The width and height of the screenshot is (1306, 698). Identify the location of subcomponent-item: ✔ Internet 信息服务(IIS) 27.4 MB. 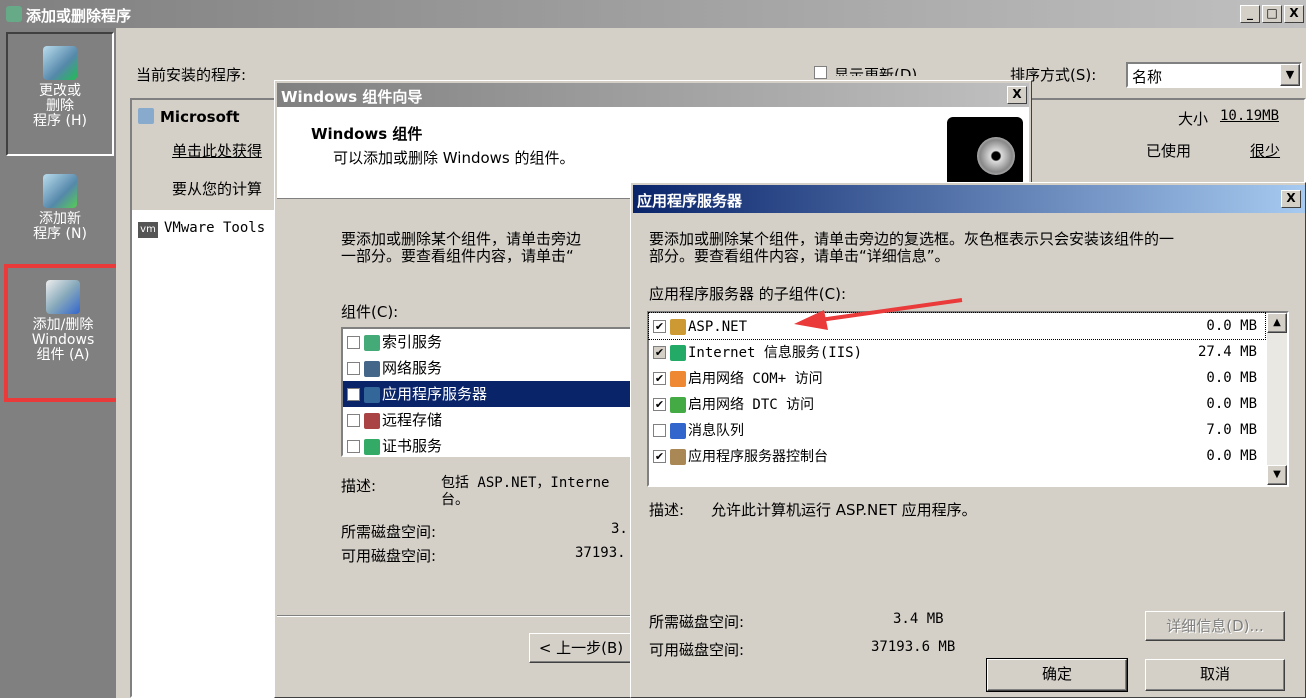
(957, 352).